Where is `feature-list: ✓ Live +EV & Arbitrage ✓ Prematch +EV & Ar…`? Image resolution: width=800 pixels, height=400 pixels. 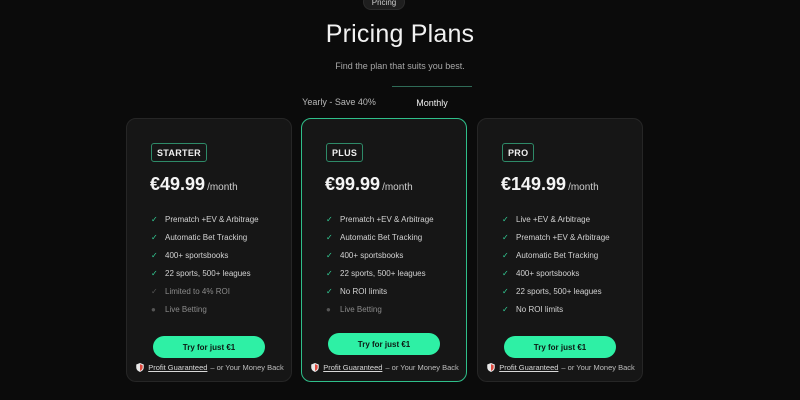 feature-list: ✓ Live +EV & Arbitrage ✓ Prematch +EV & Ar… is located at coordinates (556, 264).